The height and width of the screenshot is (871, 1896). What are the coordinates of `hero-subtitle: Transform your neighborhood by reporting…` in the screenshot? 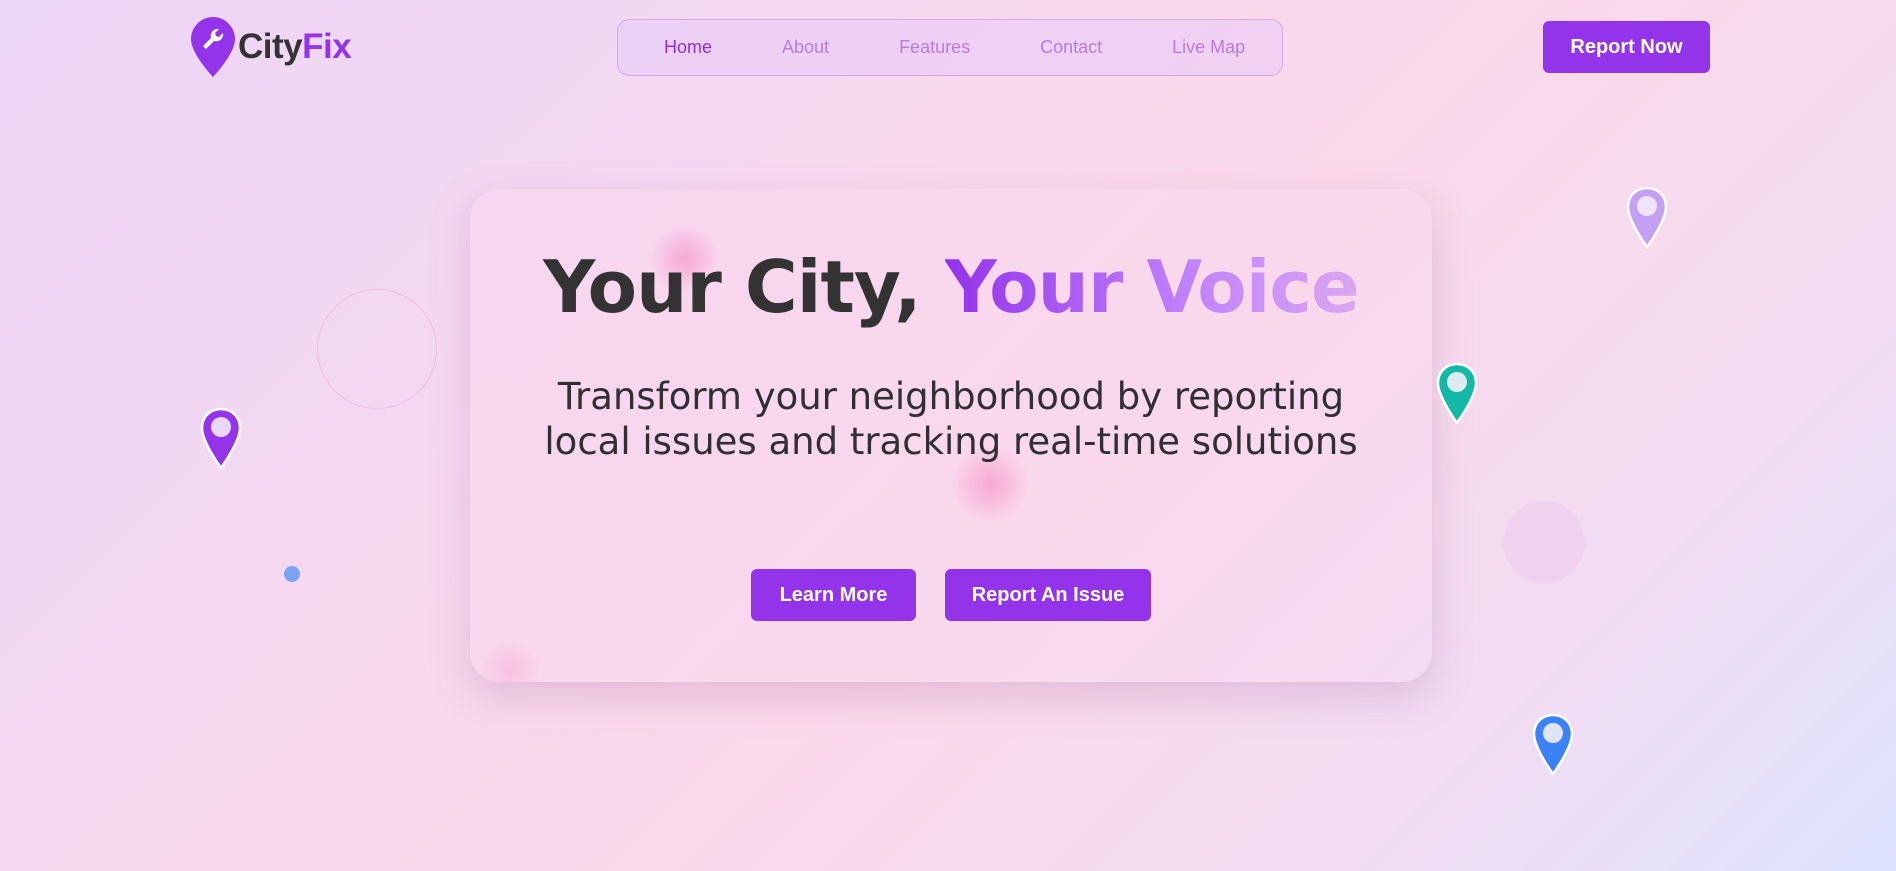 It's located at (951, 419).